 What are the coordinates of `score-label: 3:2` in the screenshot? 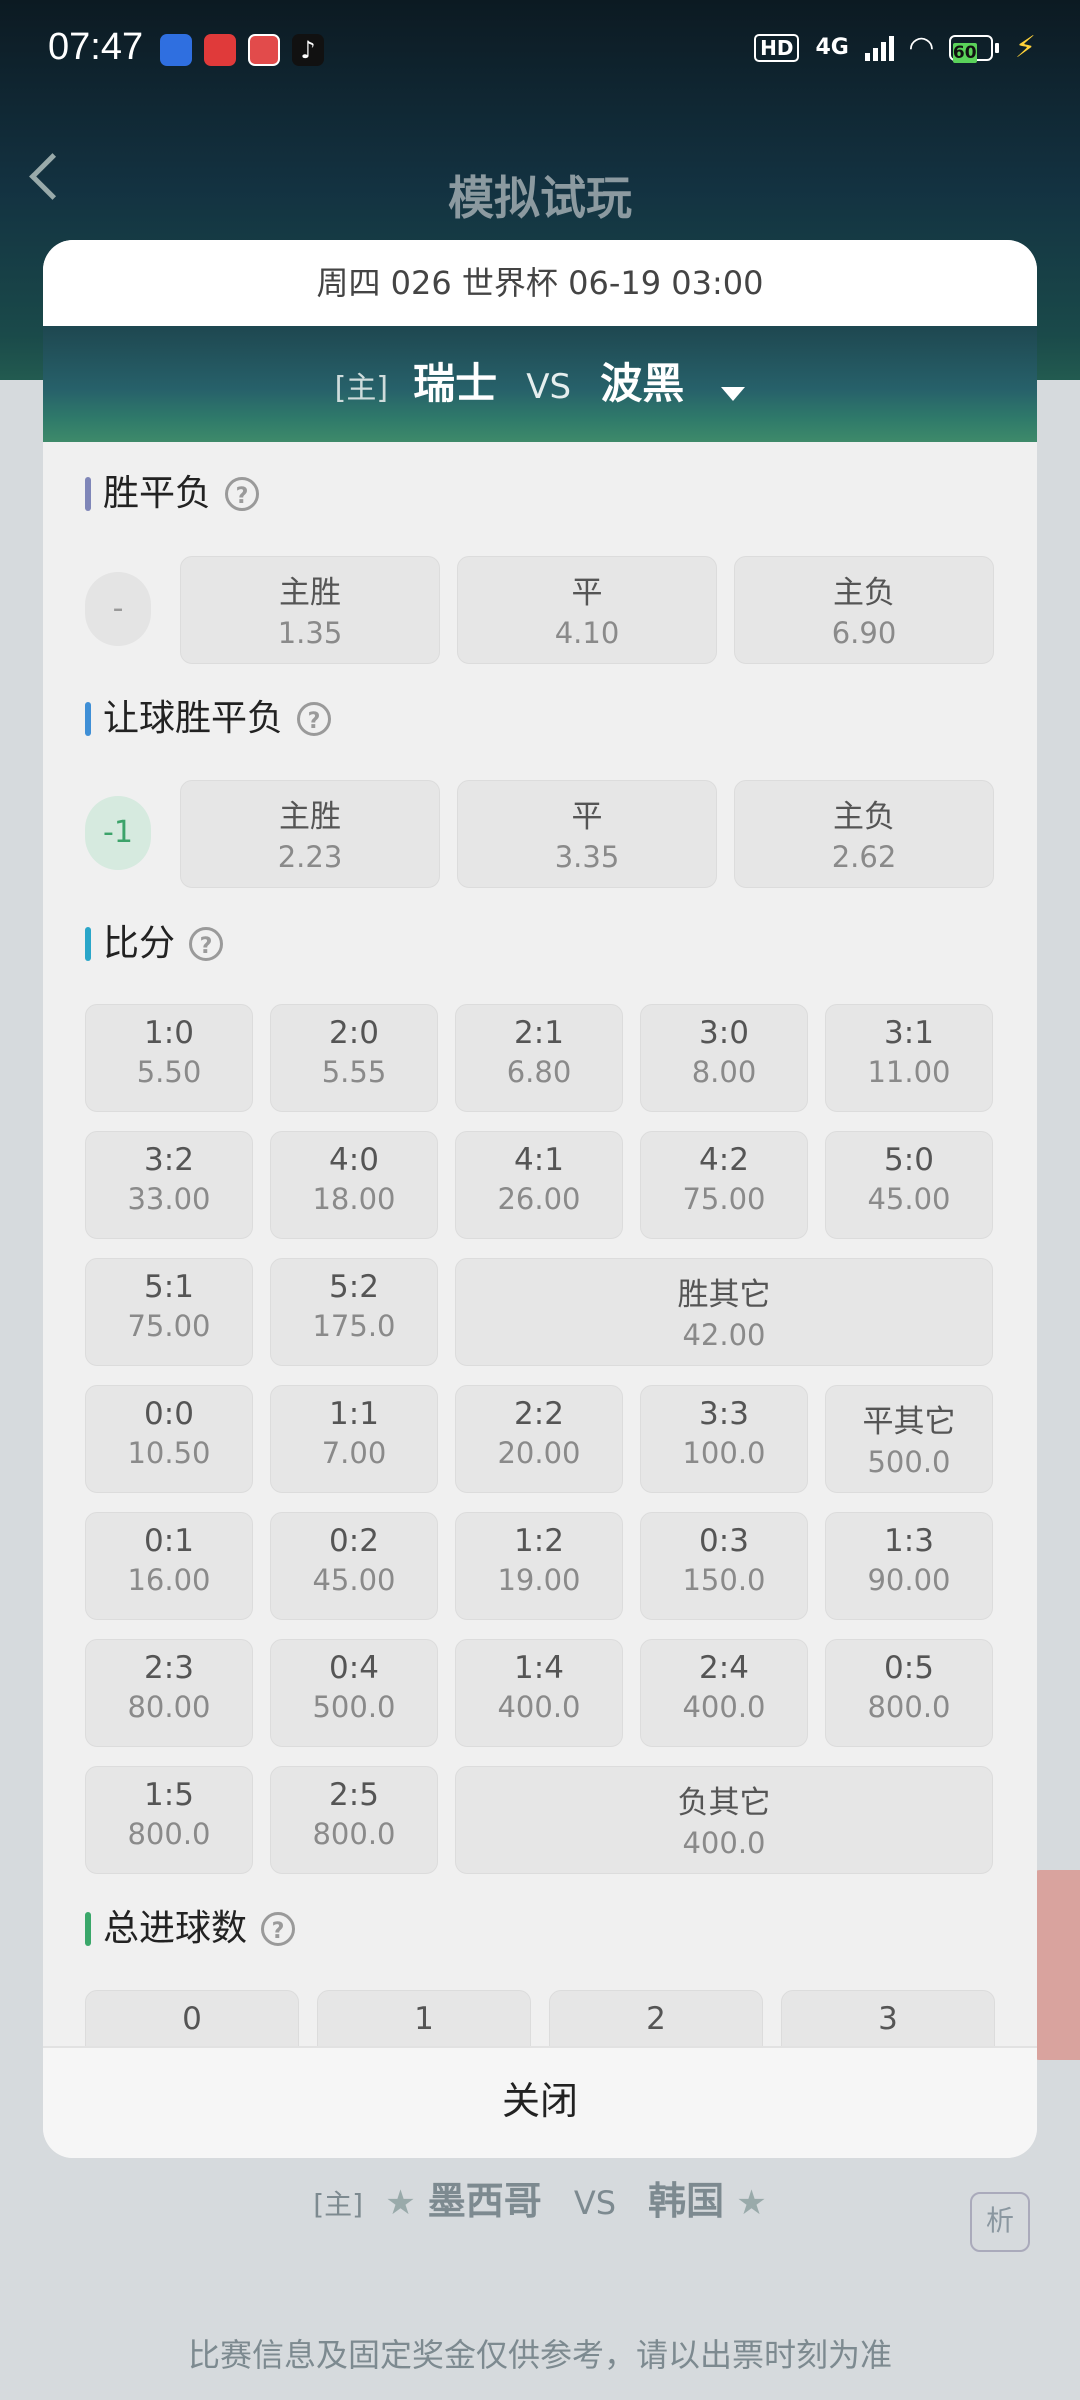 It's located at (169, 1160).